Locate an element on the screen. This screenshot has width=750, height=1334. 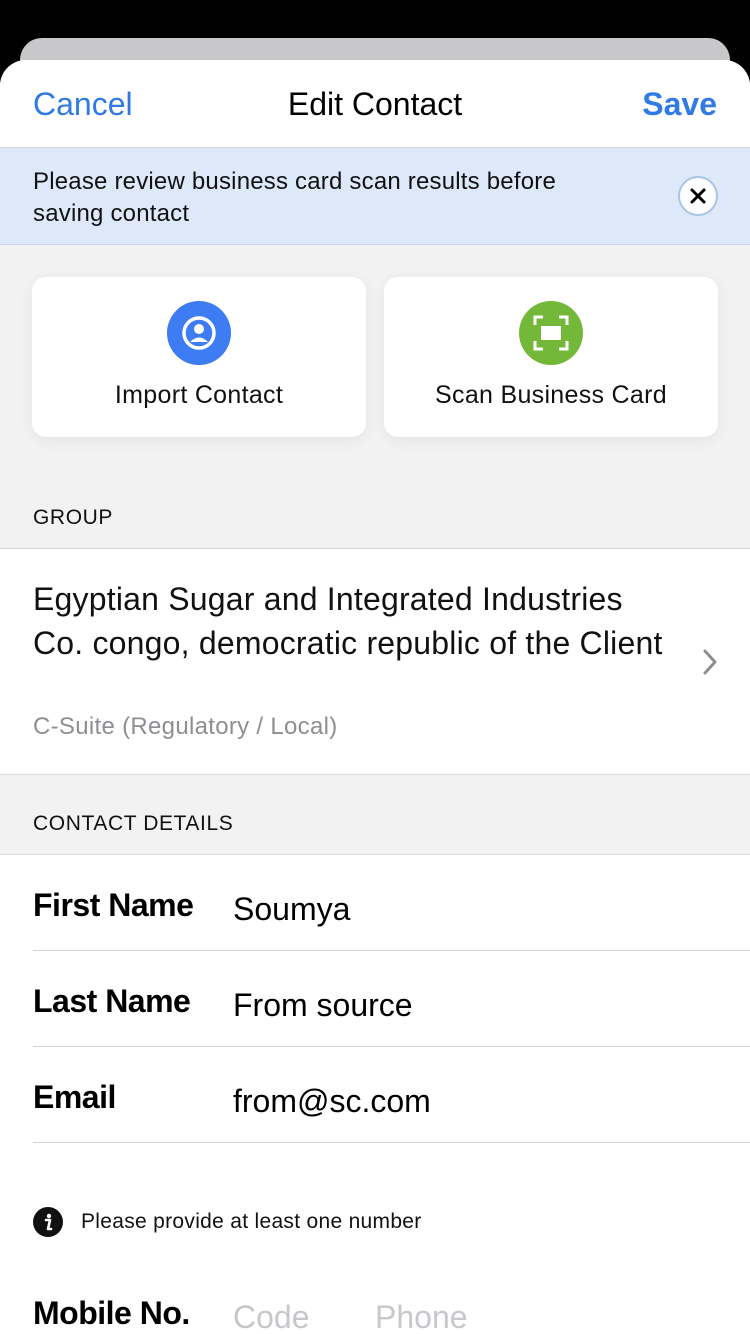
chevron-right-icon is located at coordinates (710, 662).